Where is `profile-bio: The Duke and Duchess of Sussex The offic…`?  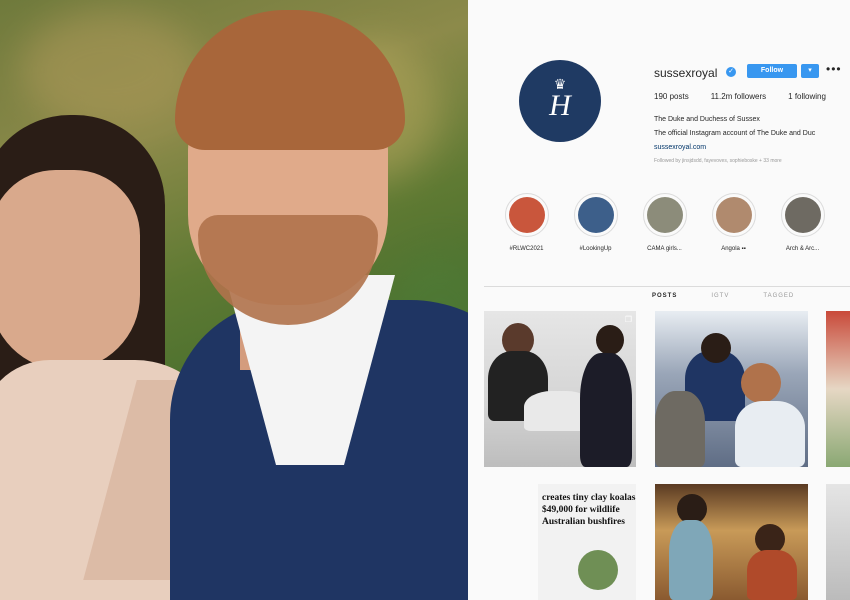
profile-bio: The Duke and Duchess of Sussex The offic… is located at coordinates (734, 134).